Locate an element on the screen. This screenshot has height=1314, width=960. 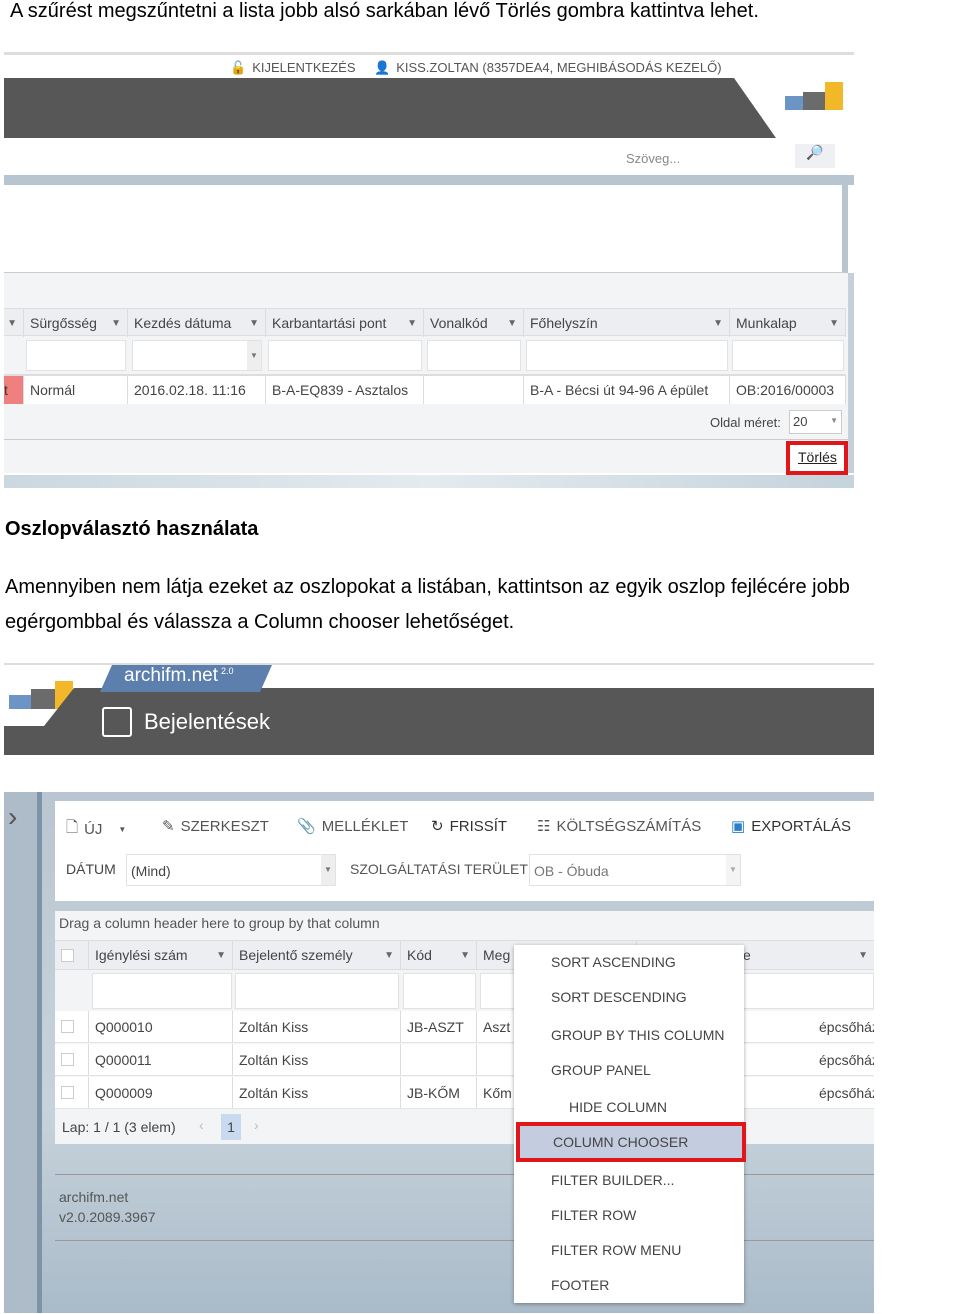
column-header: Karbantartási pont ▼ is located at coordinates (345, 323).